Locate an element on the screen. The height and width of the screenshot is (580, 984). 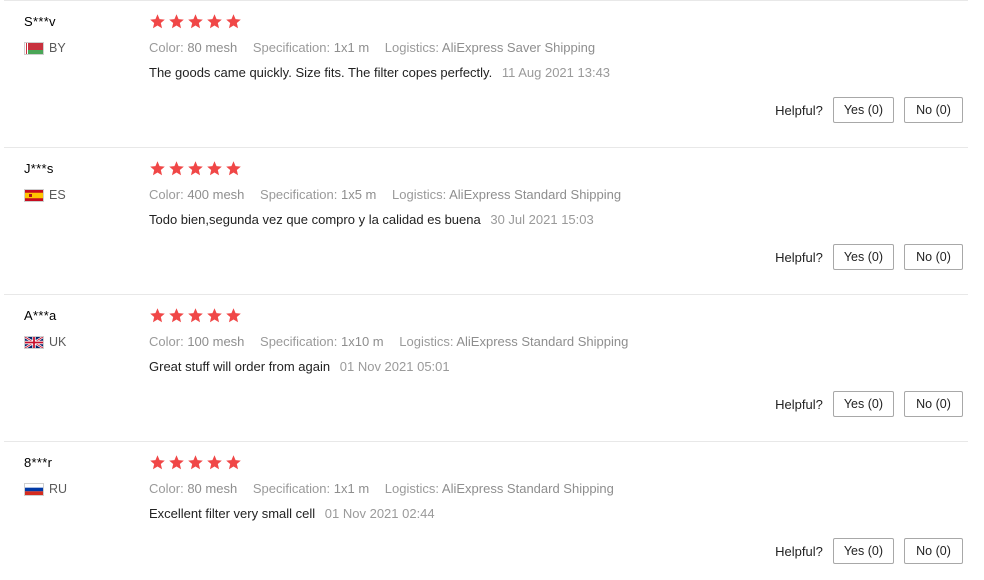
logistics-value: AliExpress Saver Shipping is located at coordinates (518, 47).